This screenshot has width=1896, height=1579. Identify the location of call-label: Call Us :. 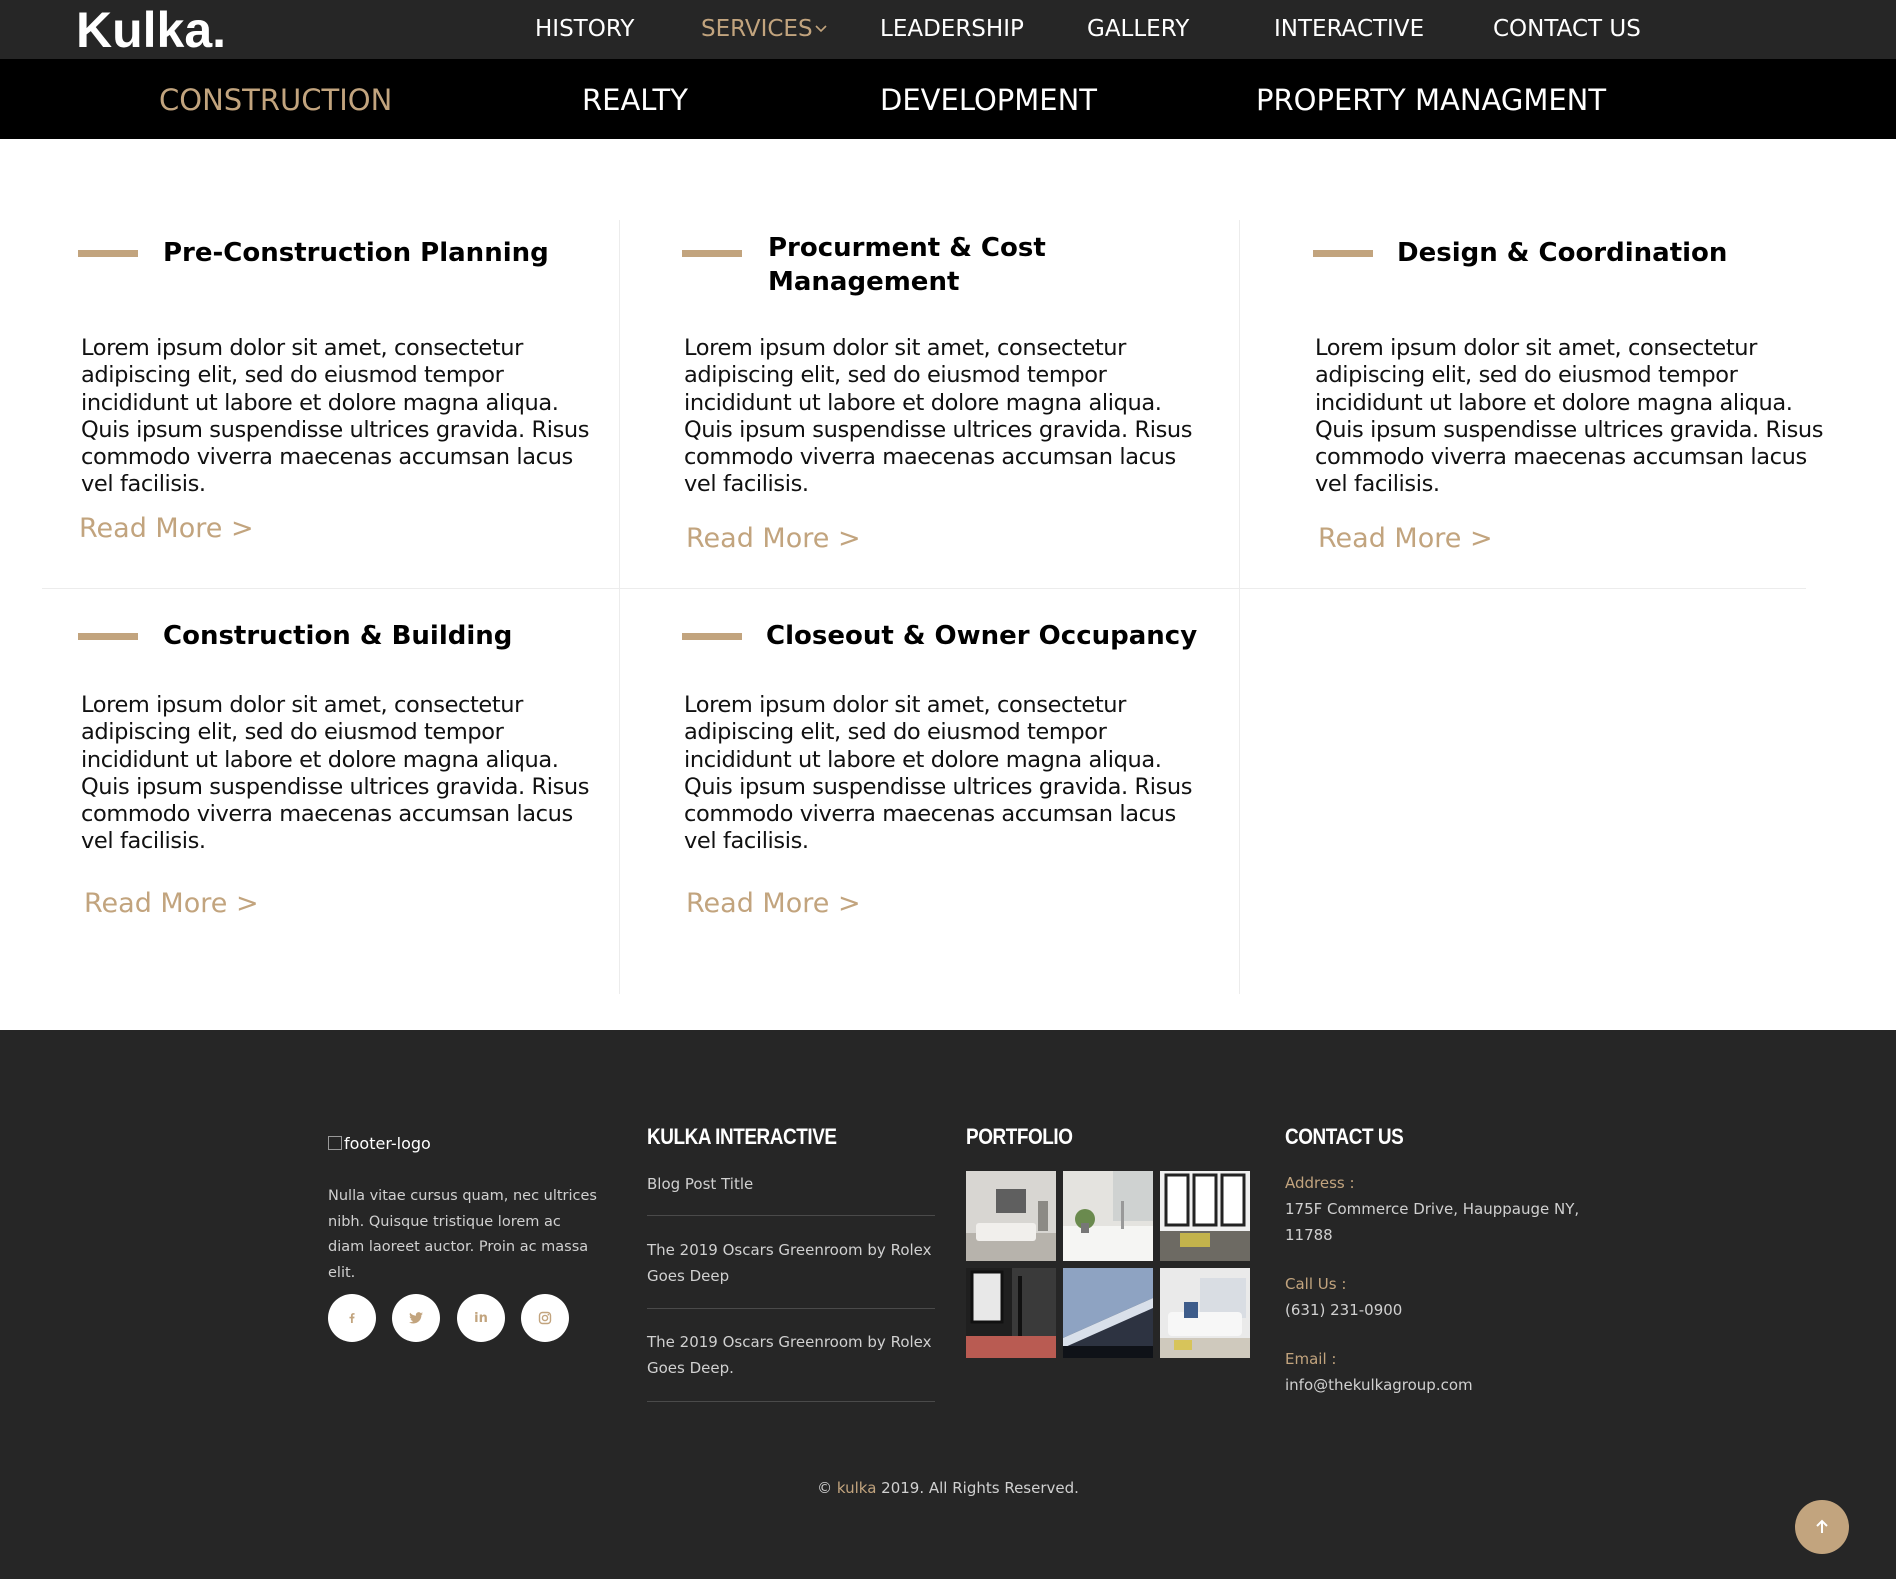
(1316, 1284).